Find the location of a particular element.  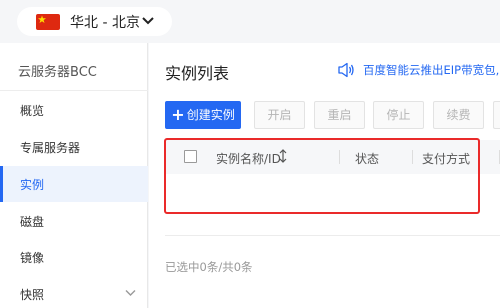

notice-banner: 百度智能云推出EIP带宽包, is located at coordinates (418, 71).